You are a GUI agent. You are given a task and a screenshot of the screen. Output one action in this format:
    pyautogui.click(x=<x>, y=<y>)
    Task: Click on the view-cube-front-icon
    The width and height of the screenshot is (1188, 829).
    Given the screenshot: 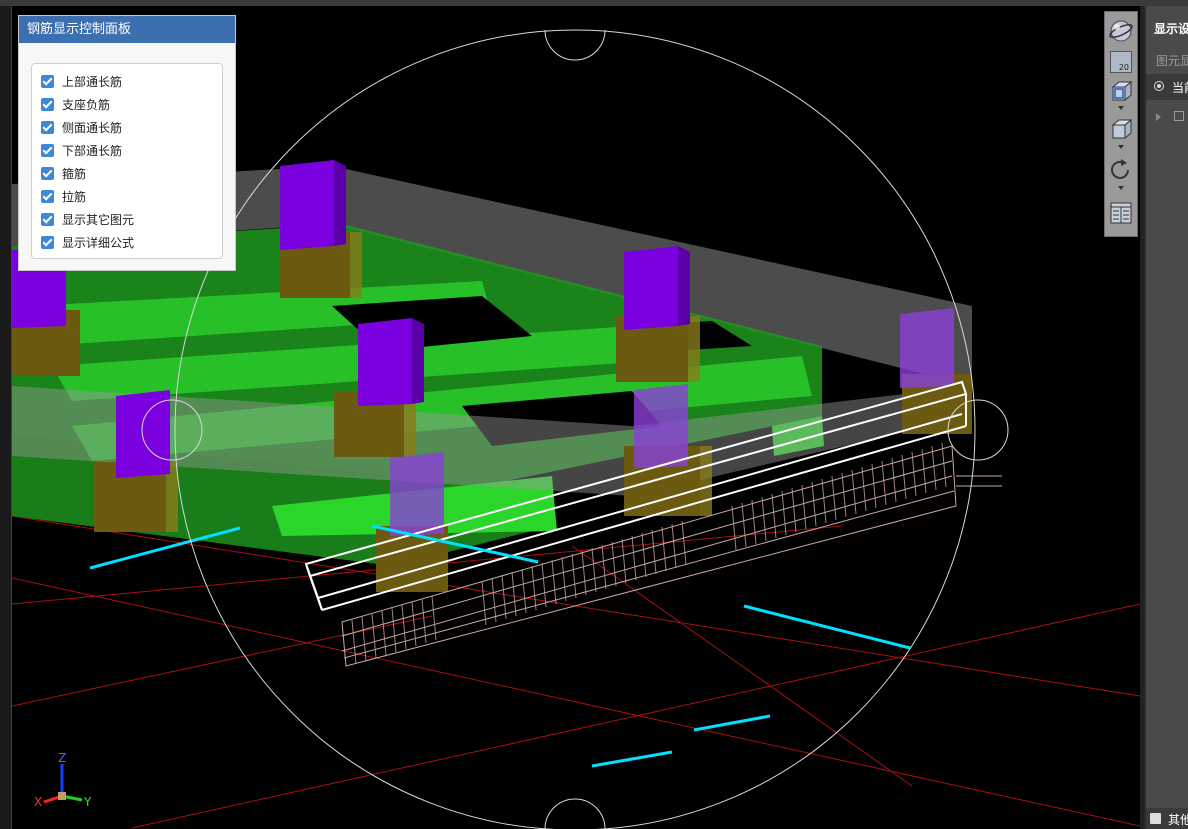 What is the action you would take?
    pyautogui.click(x=1121, y=91)
    